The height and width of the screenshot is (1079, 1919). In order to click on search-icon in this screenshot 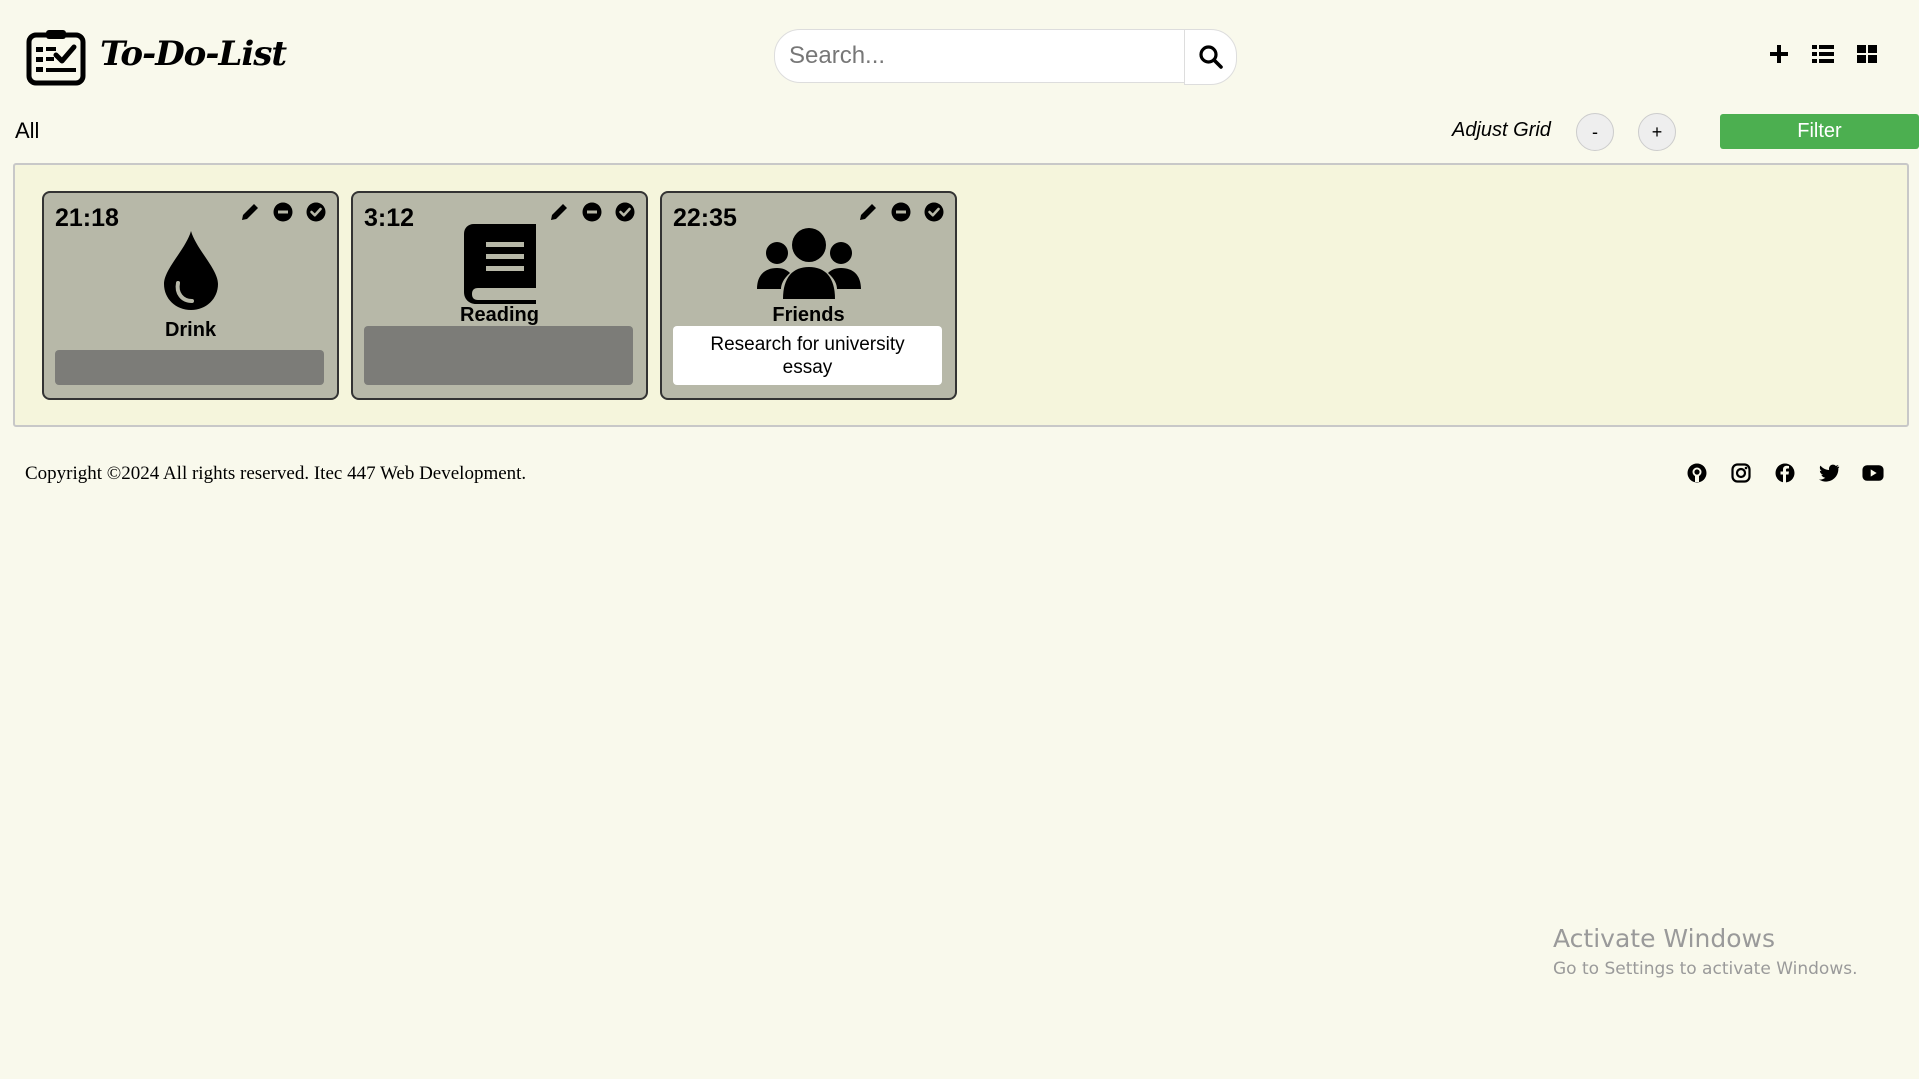, I will do `click(1210, 57)`.